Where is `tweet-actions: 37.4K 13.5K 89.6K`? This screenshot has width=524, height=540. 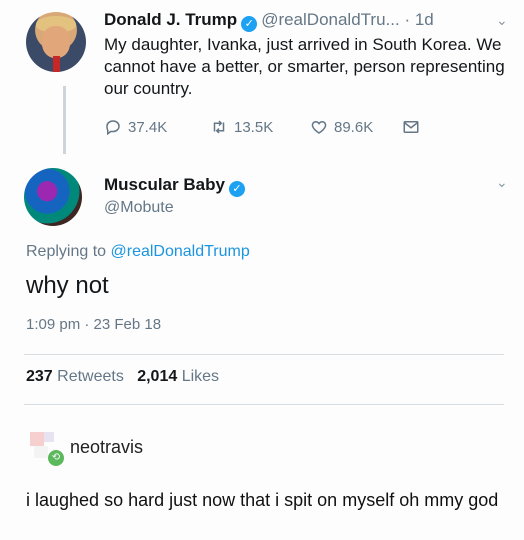
tweet-actions: 37.4K 13.5K 89.6K is located at coordinates (265, 127).